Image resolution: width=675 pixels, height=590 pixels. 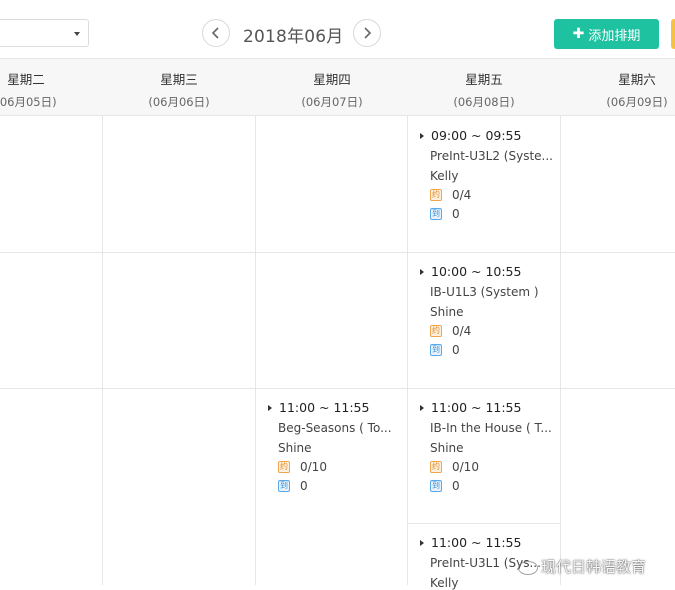 I want to click on event-time: 09:00 ~ 09:55, so click(x=476, y=135).